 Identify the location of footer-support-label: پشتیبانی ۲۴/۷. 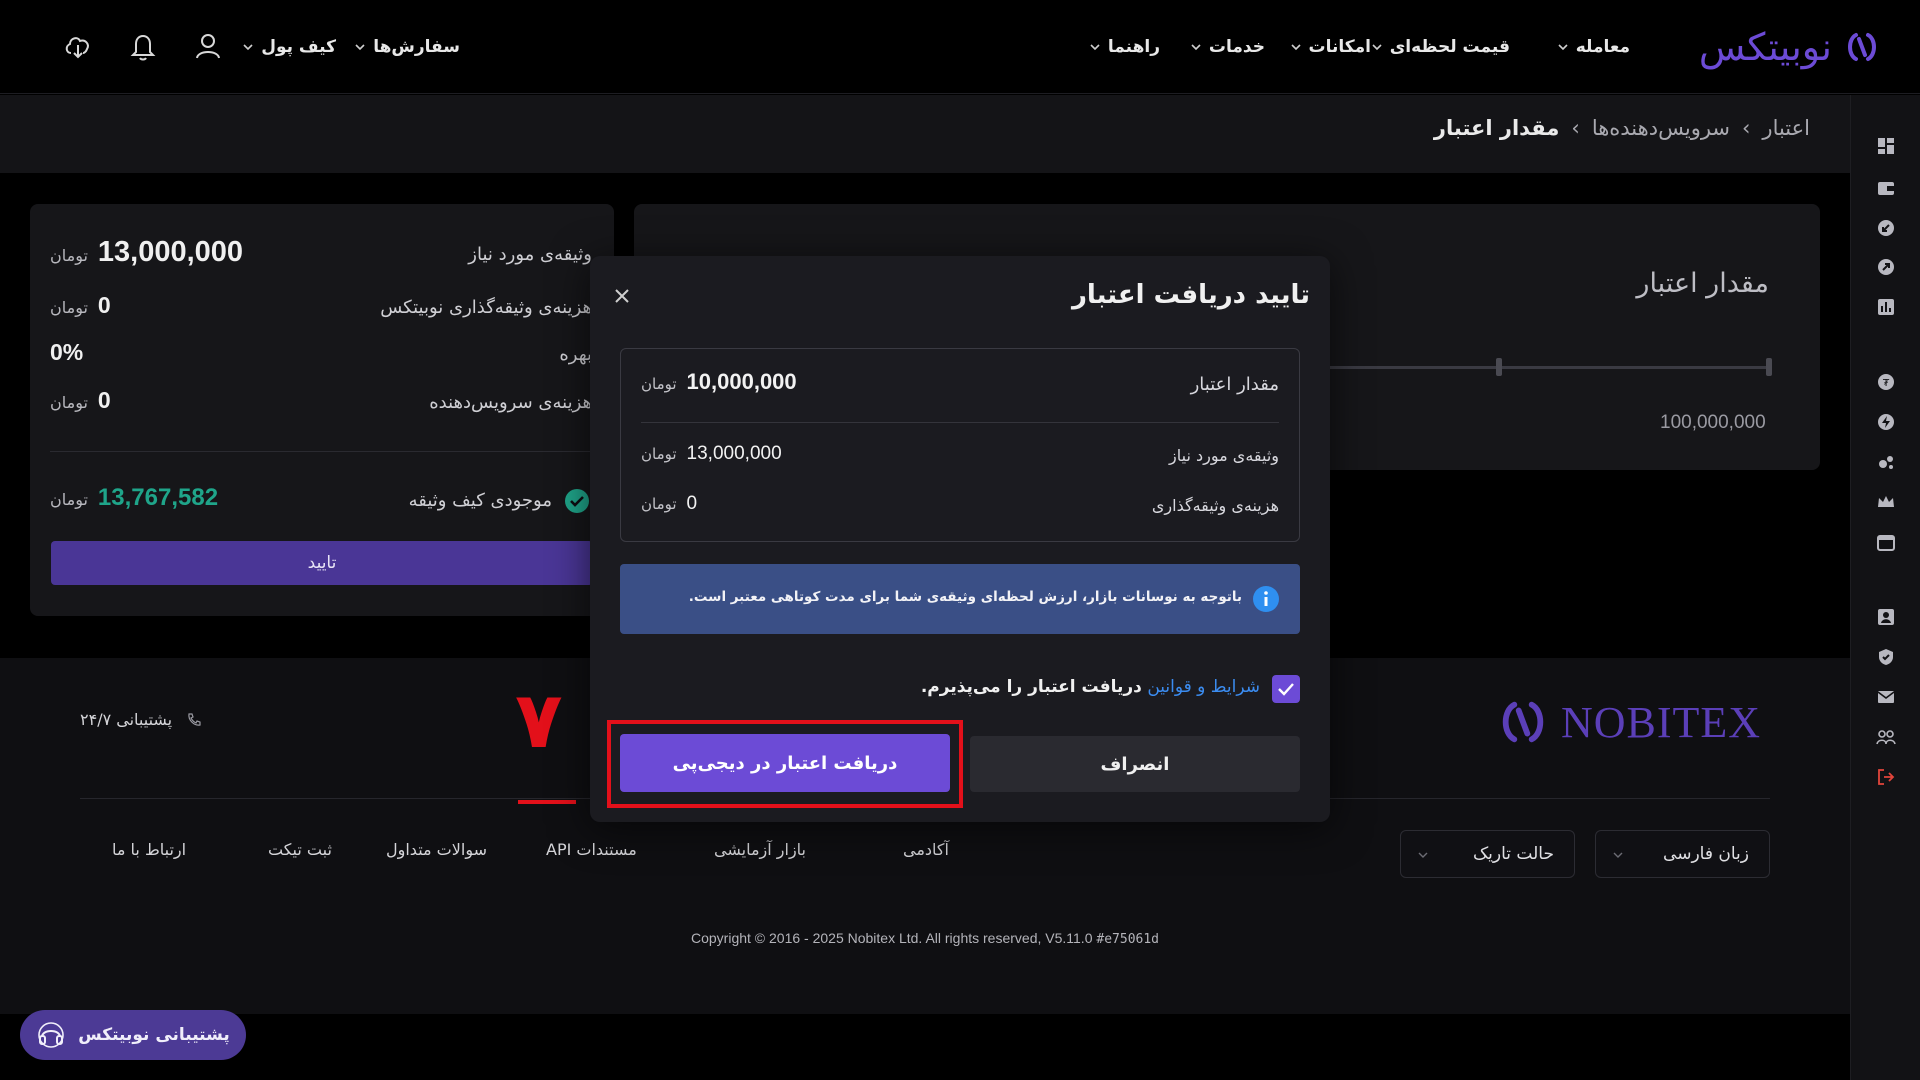
(126, 719).